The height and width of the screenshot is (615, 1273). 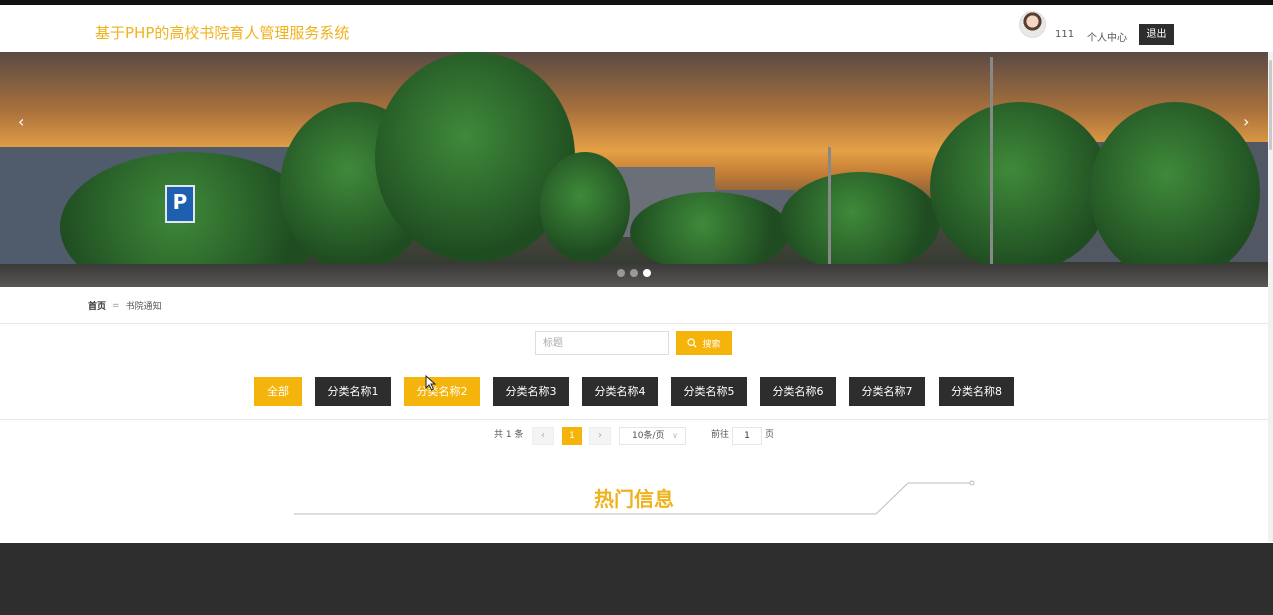 What do you see at coordinates (692, 343) in the screenshot?
I see `search-icon` at bounding box center [692, 343].